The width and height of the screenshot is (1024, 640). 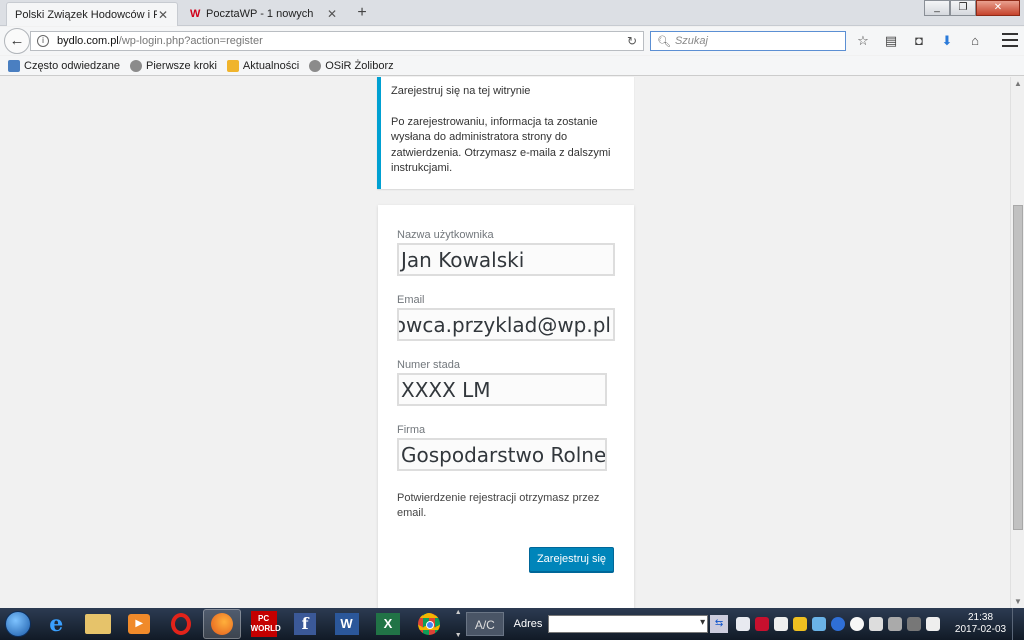 What do you see at coordinates (502, 454) in the screenshot?
I see `company-field: Gospodarstwo Rolne` at bounding box center [502, 454].